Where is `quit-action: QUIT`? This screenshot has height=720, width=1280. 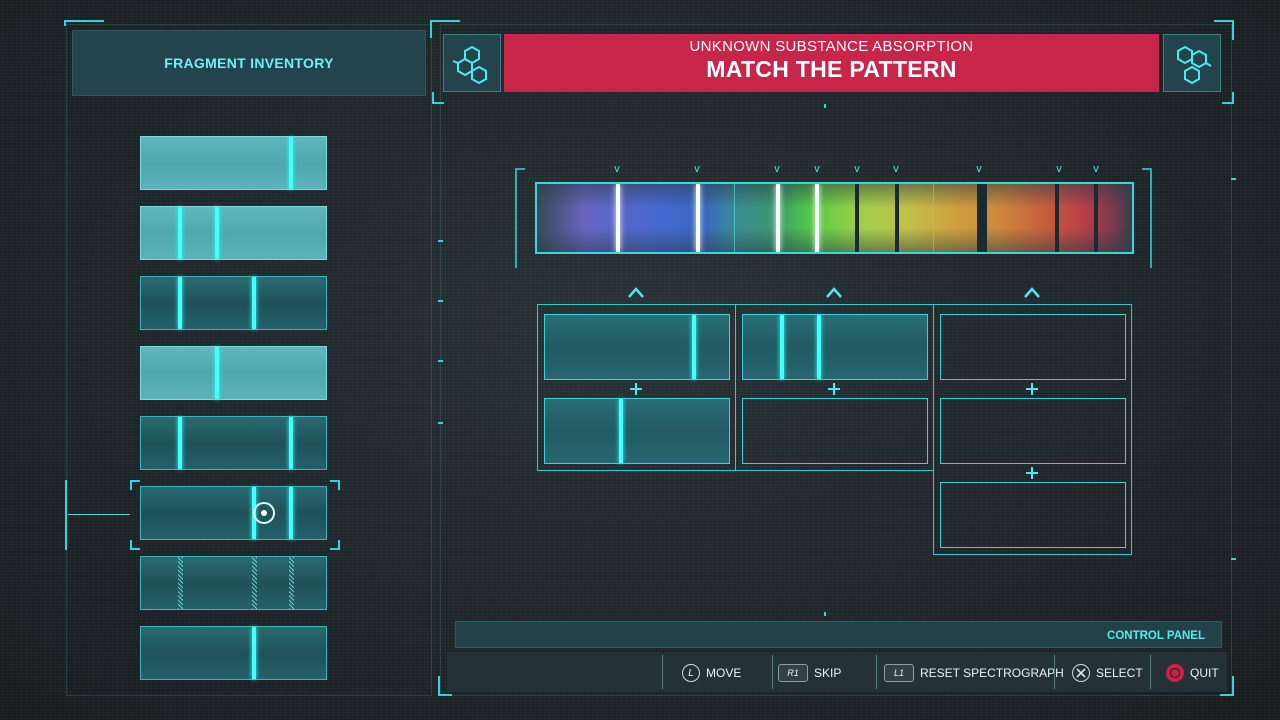
quit-action: QUIT is located at coordinates (1192, 673).